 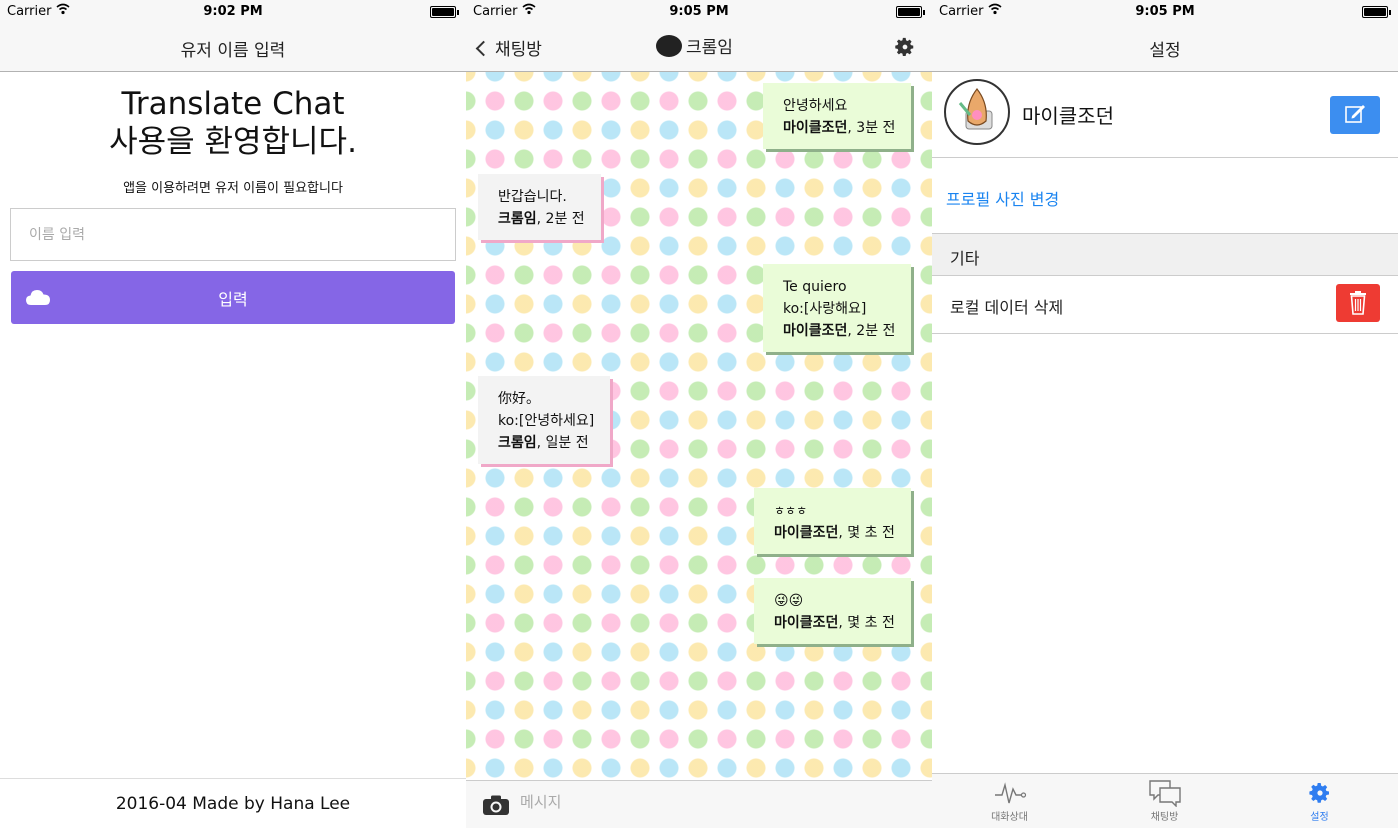 I want to click on pulse-icon, so click(x=1010, y=793).